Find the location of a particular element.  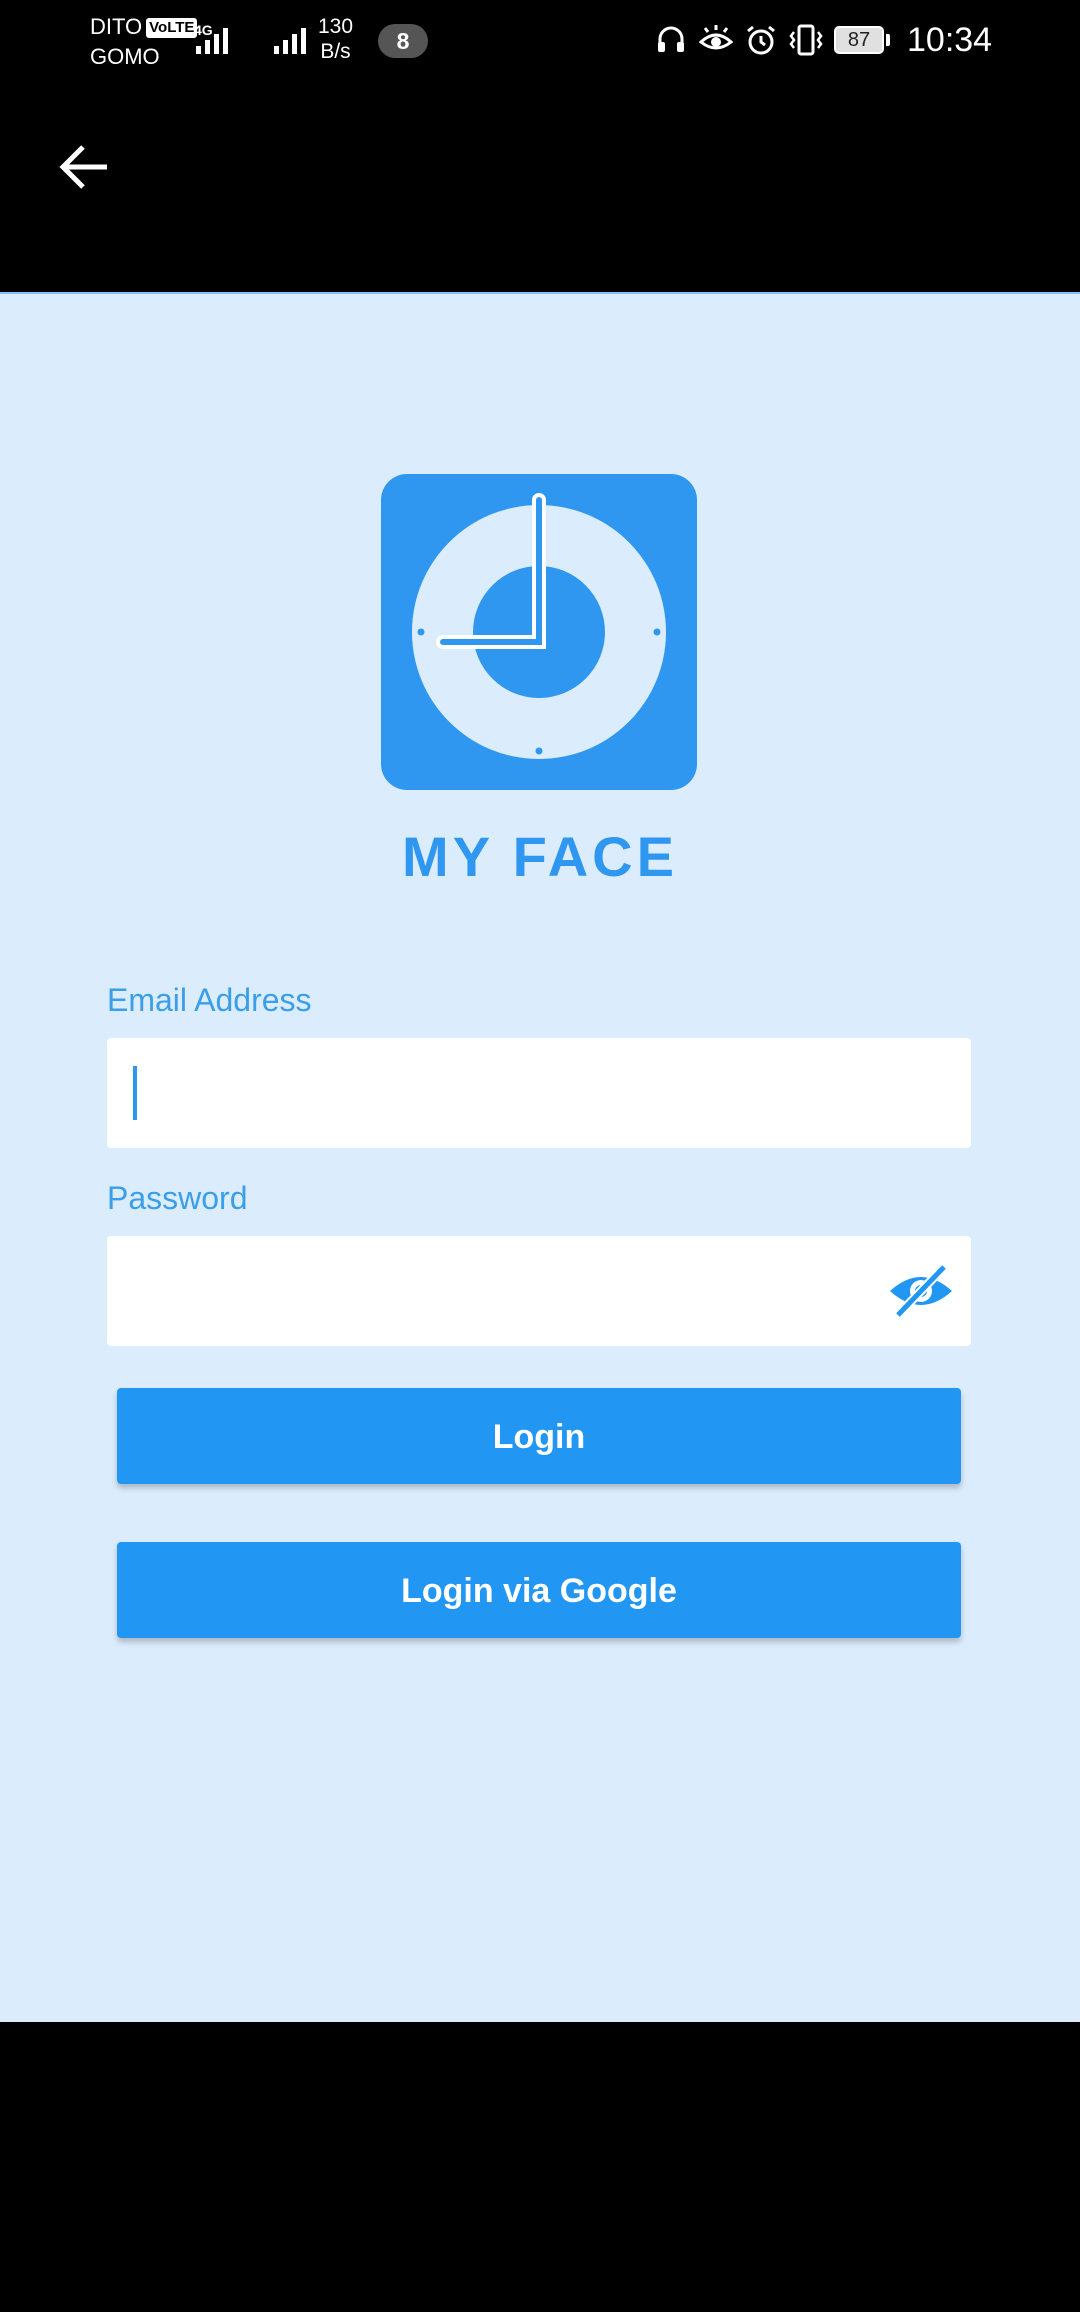

carrier-name-secondary: GOMO is located at coordinates (125, 56).